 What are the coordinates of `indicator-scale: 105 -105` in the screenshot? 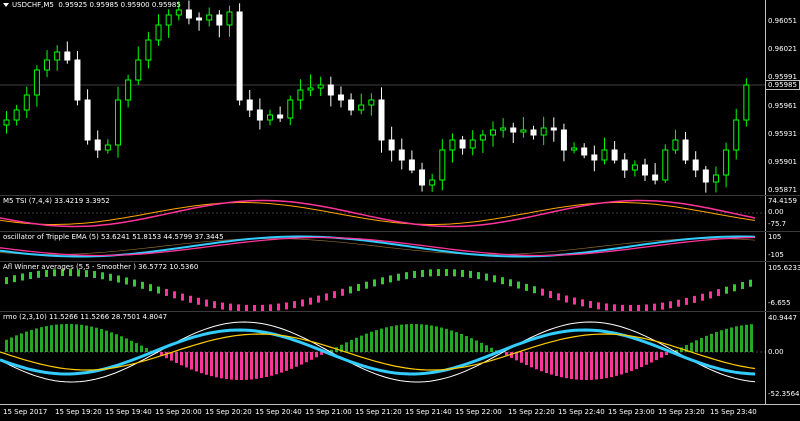 It's located at (782, 246).